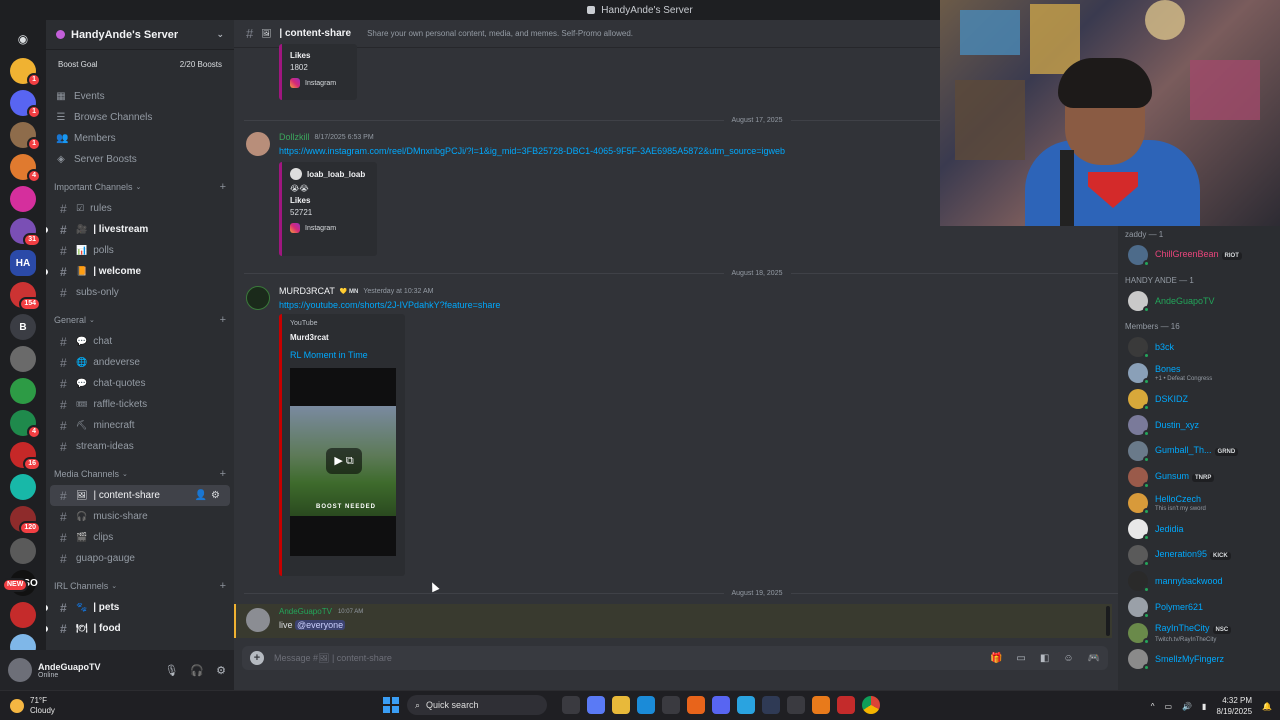 This screenshot has width=1280, height=720. I want to click on boost-goal-bar: Boost Goal 2/20 Boosts, so click(140, 64).